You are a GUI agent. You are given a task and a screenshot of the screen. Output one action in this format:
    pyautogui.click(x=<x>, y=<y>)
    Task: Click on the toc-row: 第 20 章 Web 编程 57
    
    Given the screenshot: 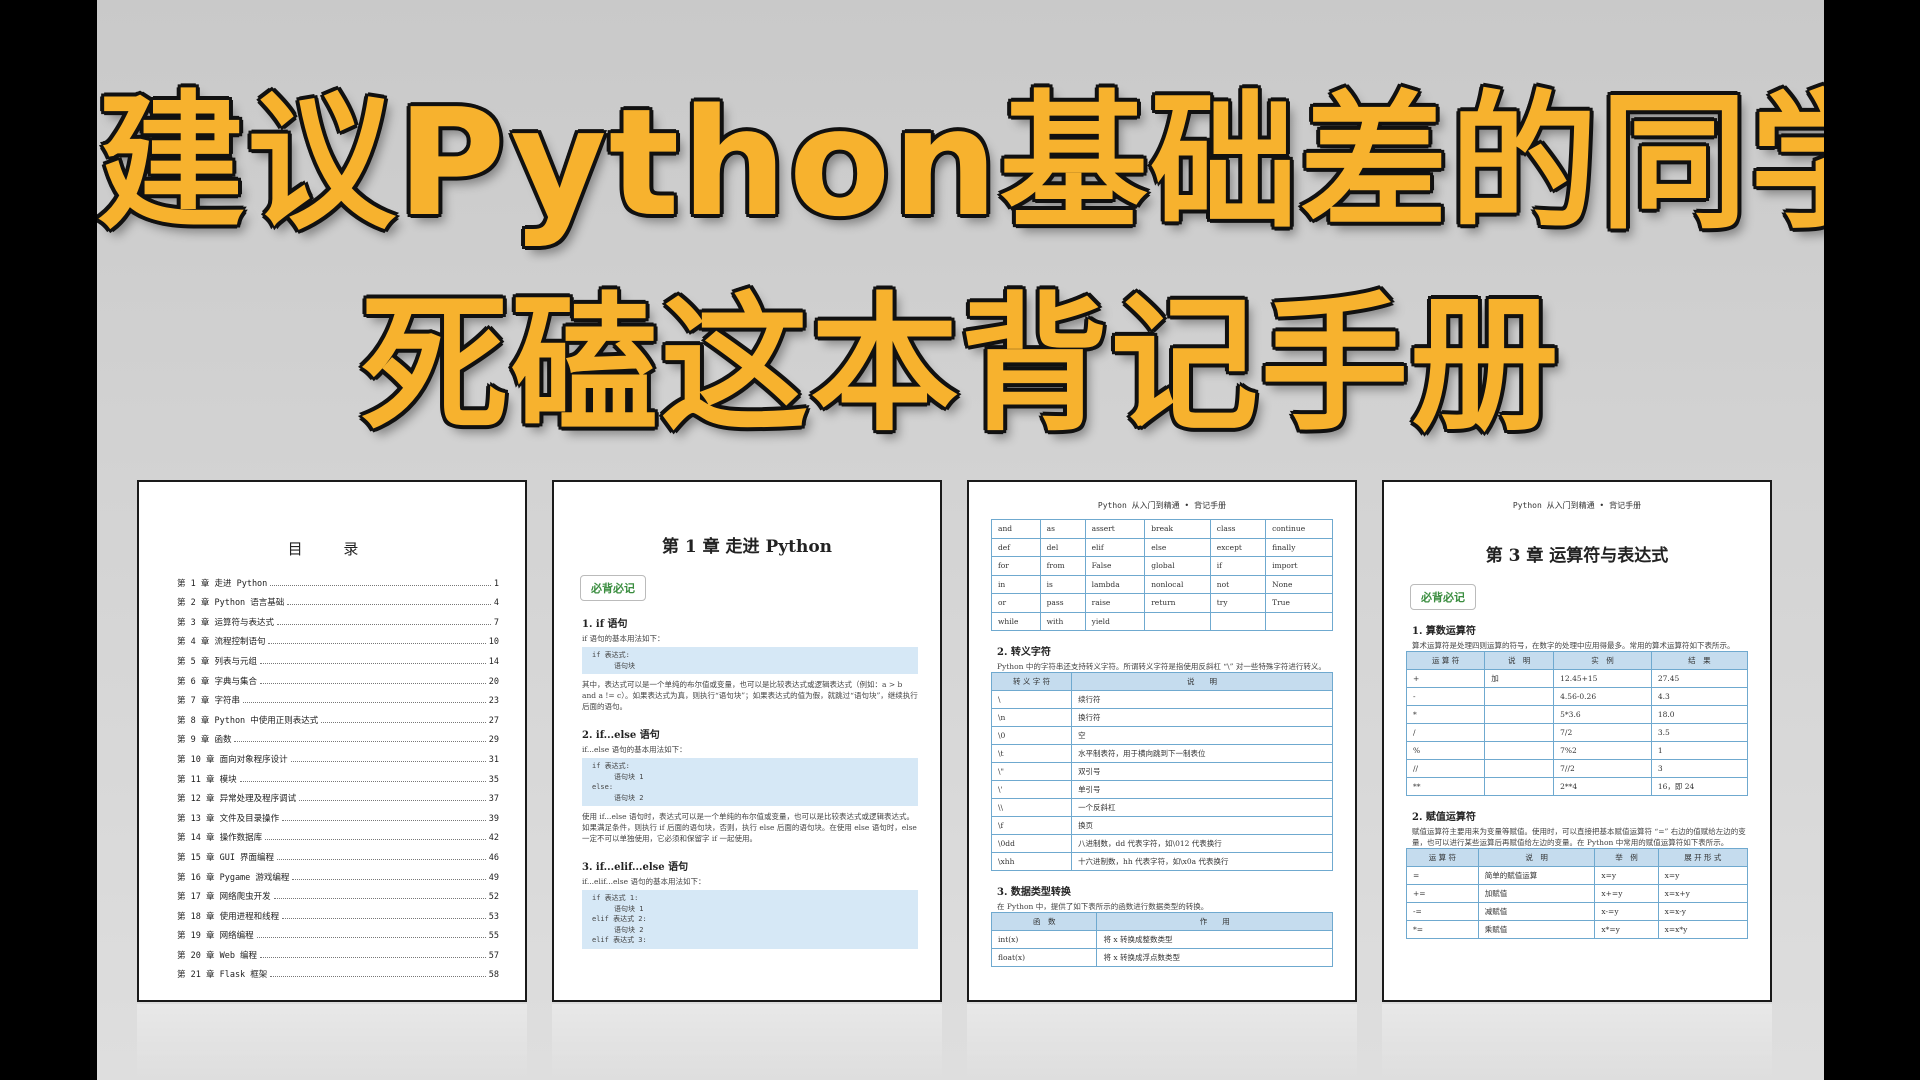 What is the action you would take?
    pyautogui.click(x=338, y=951)
    